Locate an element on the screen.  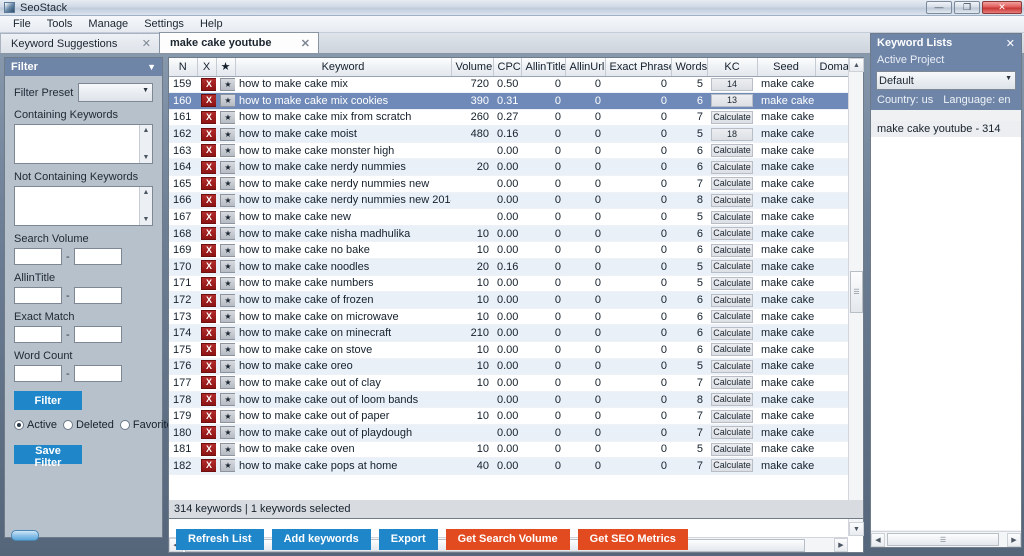
close-icon: ✕ is located at coordinates (1010, 43).